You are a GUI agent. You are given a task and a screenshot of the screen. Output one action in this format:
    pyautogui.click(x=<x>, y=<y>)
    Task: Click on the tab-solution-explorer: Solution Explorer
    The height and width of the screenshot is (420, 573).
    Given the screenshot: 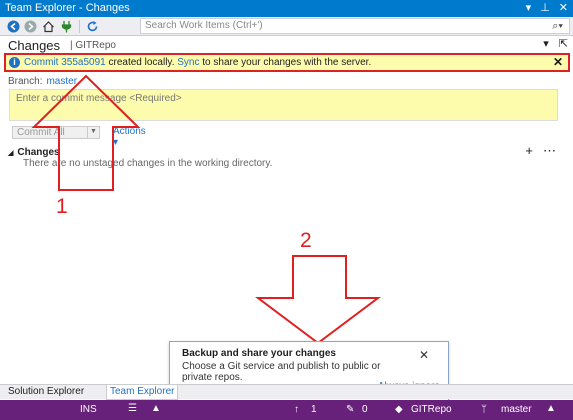 What is the action you would take?
    pyautogui.click(x=46, y=392)
    